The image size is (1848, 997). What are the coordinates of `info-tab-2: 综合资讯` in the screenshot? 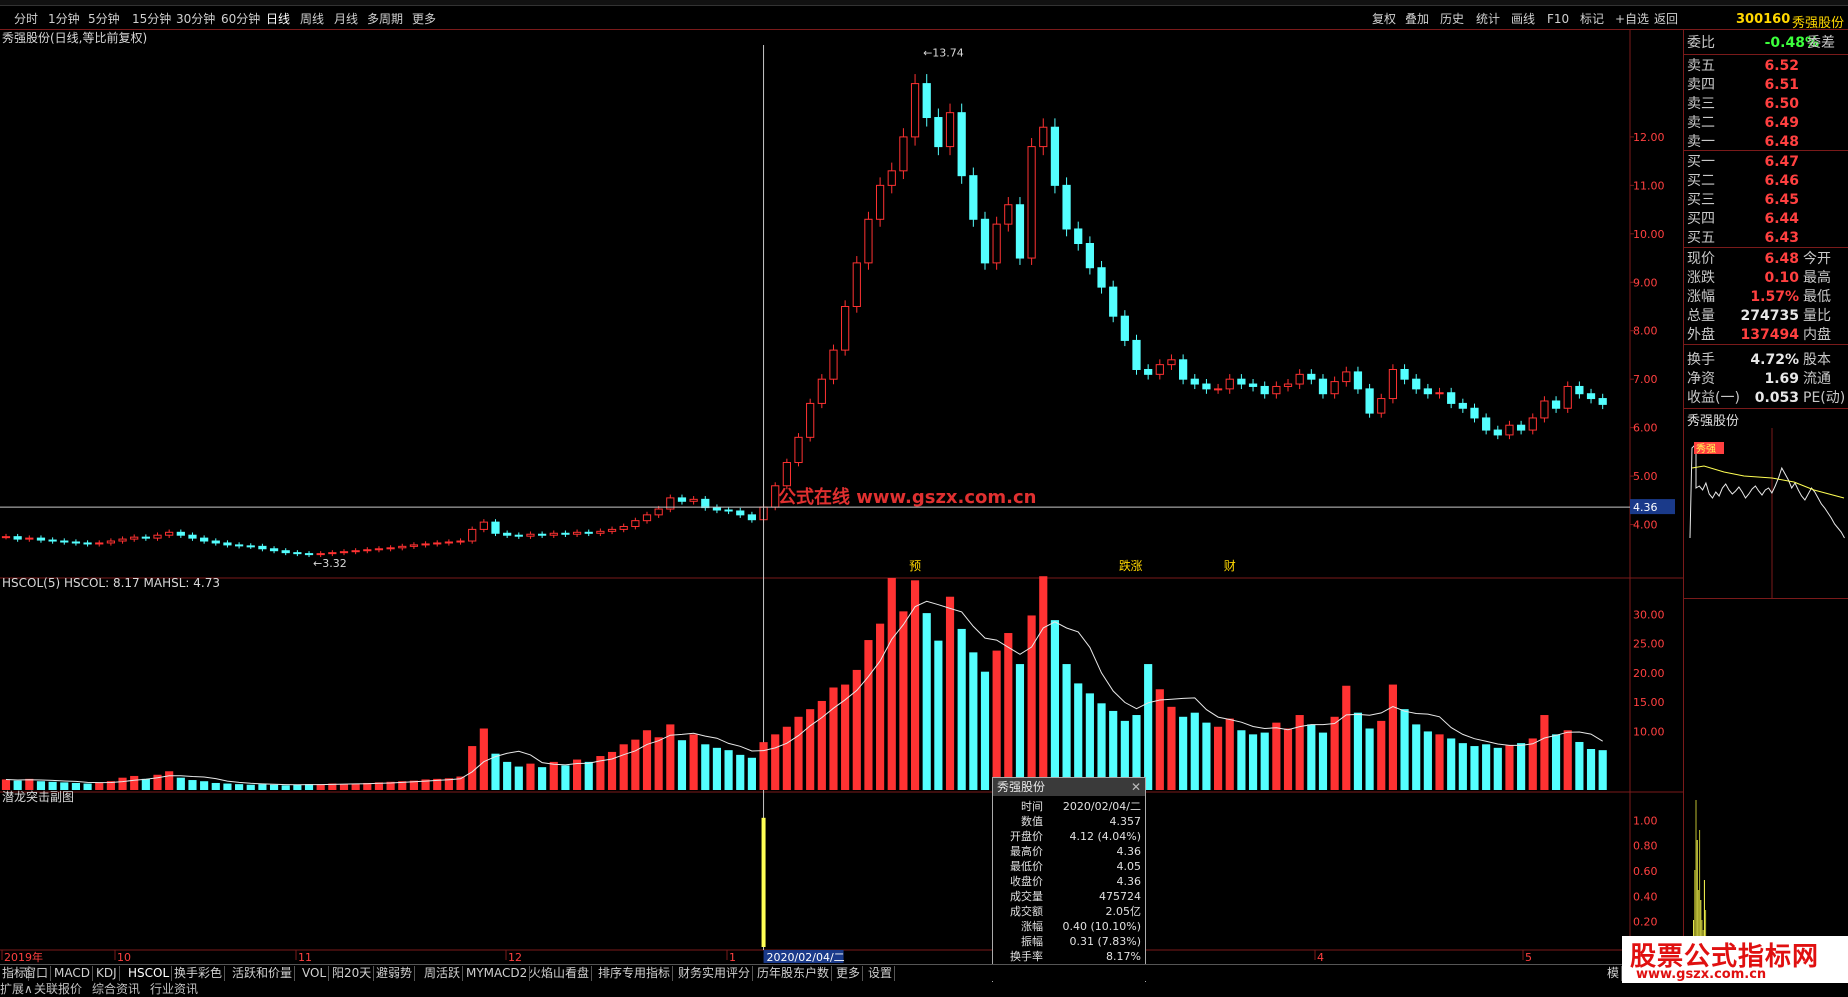 It's located at (116, 989).